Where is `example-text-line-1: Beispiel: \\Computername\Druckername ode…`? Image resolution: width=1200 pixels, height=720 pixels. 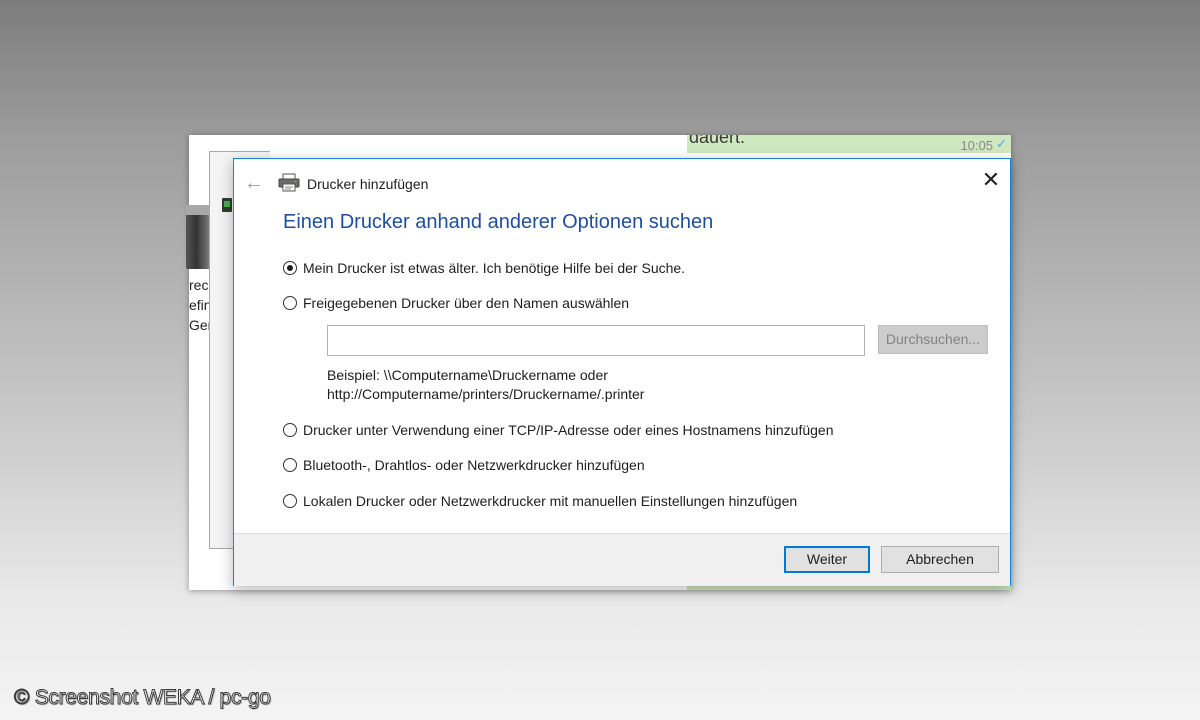 example-text-line-1: Beispiel: \\Computername\Druckername ode… is located at coordinates (467, 375).